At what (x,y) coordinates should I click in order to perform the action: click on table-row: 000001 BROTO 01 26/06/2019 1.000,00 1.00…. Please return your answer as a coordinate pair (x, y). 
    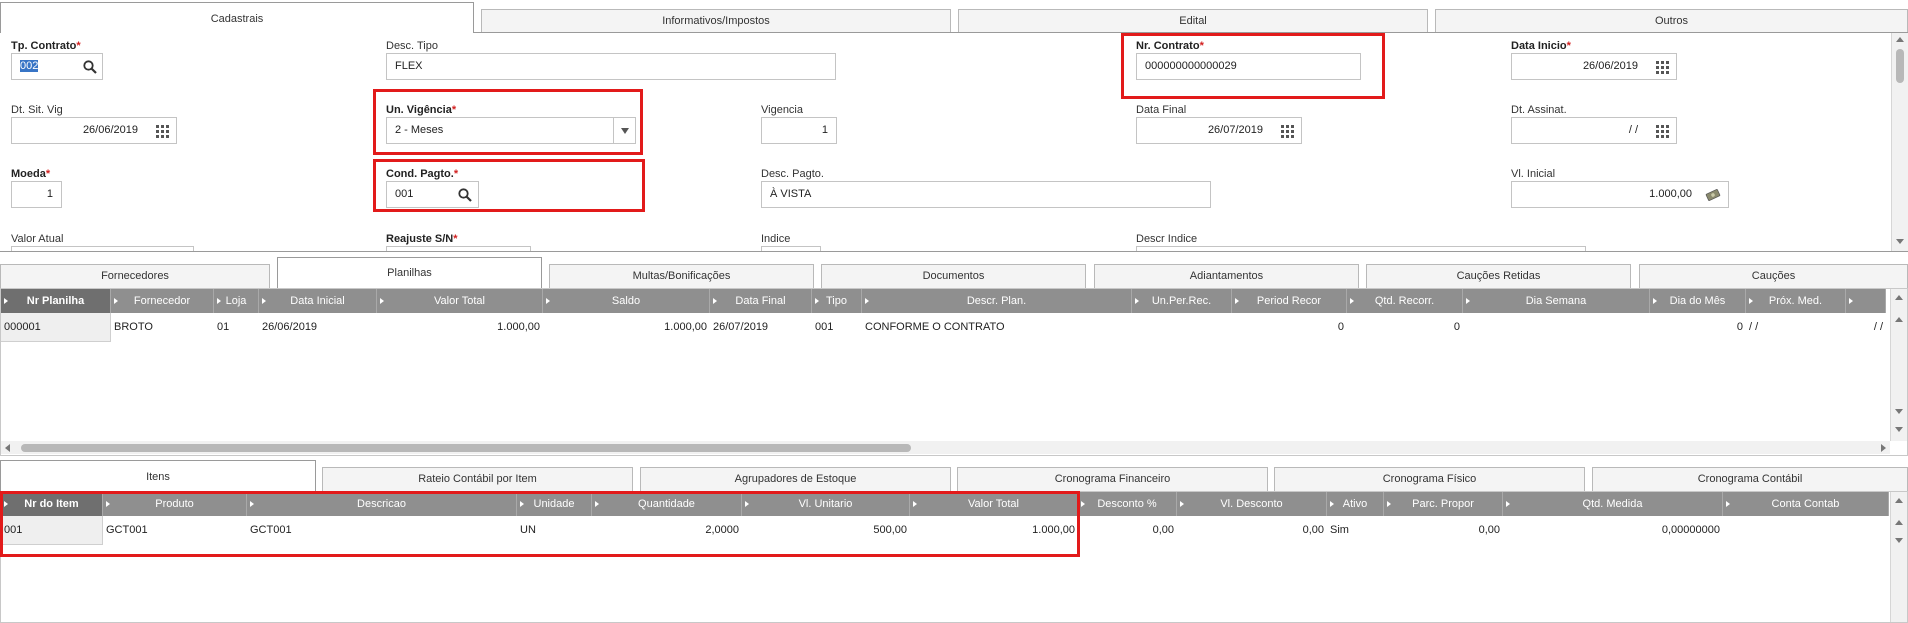
    Looking at the image, I should click on (943, 327).